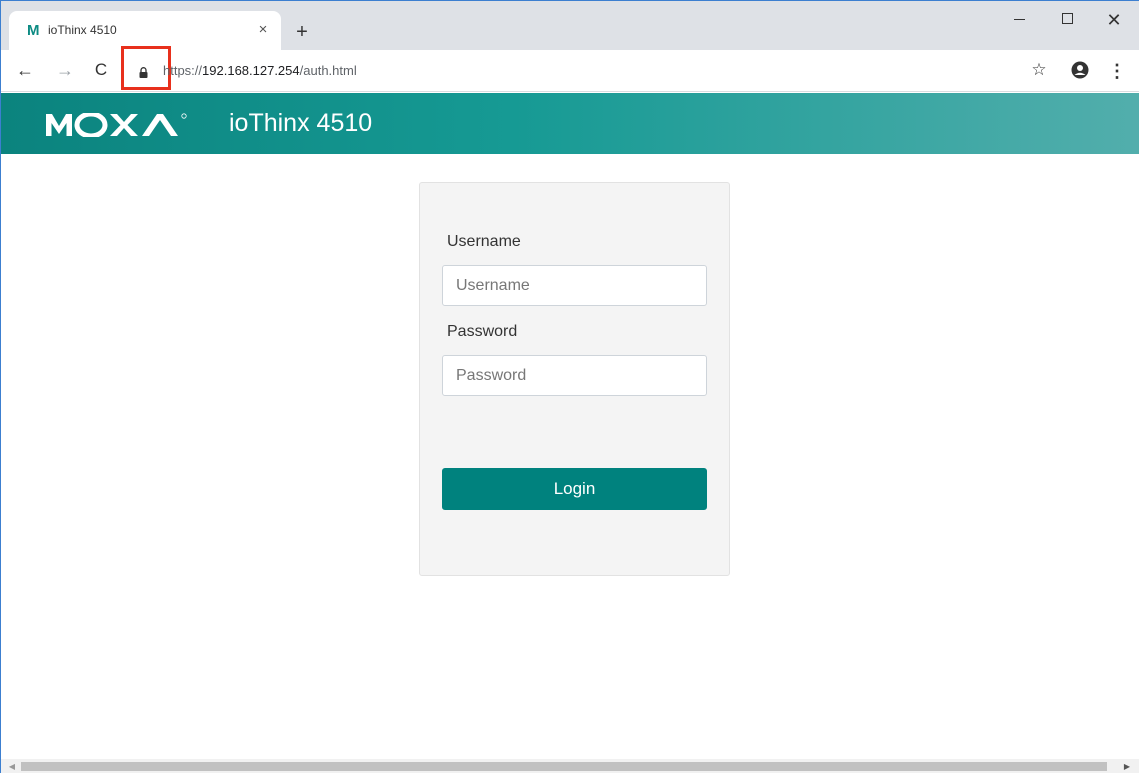 This screenshot has width=1139, height=773. What do you see at coordinates (1080, 70) in the screenshot?
I see `profile-icon` at bounding box center [1080, 70].